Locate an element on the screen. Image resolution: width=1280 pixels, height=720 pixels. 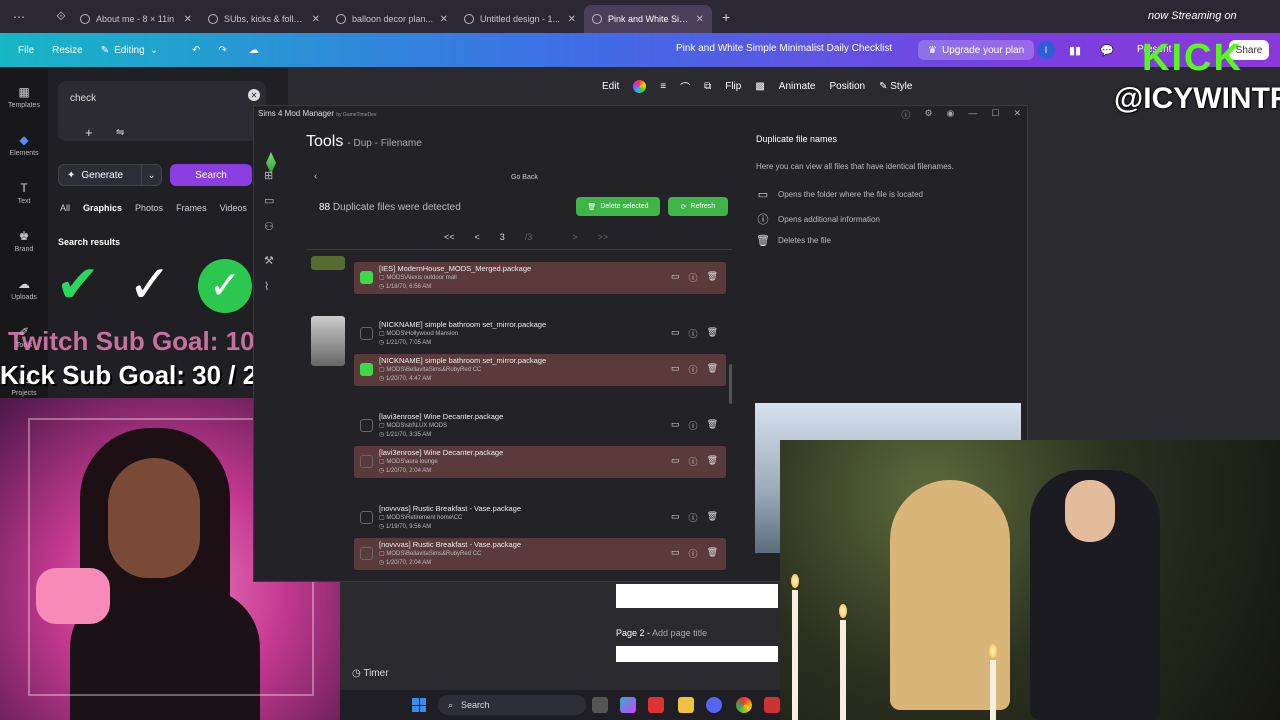
add-icon: + is located at coordinates (89, 132).